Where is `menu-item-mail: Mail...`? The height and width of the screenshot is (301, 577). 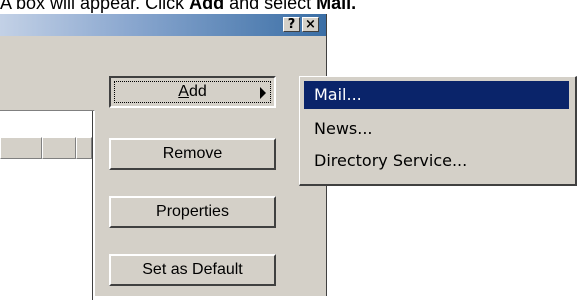 menu-item-mail: Mail... is located at coordinates (436, 95).